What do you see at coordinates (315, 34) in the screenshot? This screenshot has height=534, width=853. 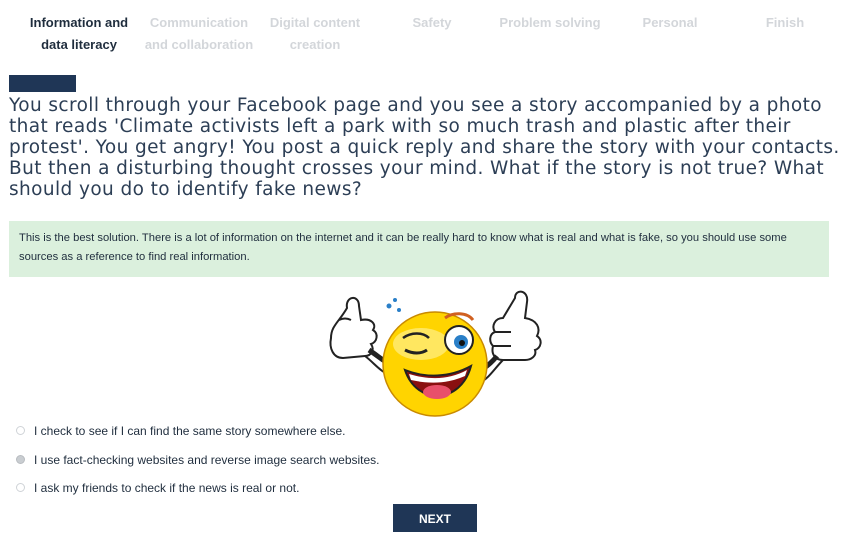 I see `tab-digital-content-creation: Digital content creation` at bounding box center [315, 34].